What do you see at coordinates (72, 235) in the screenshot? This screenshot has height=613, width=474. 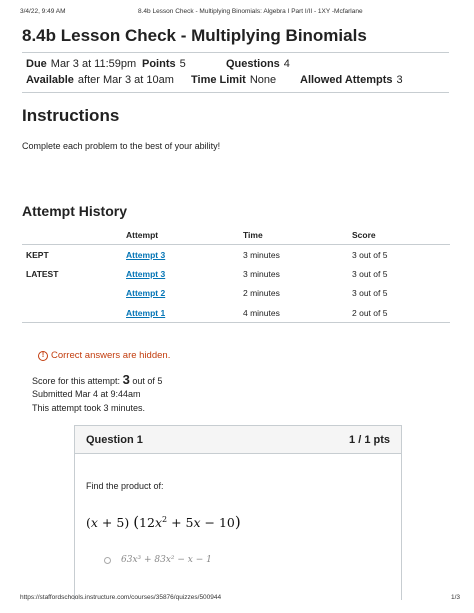 I see `column-header-tag` at bounding box center [72, 235].